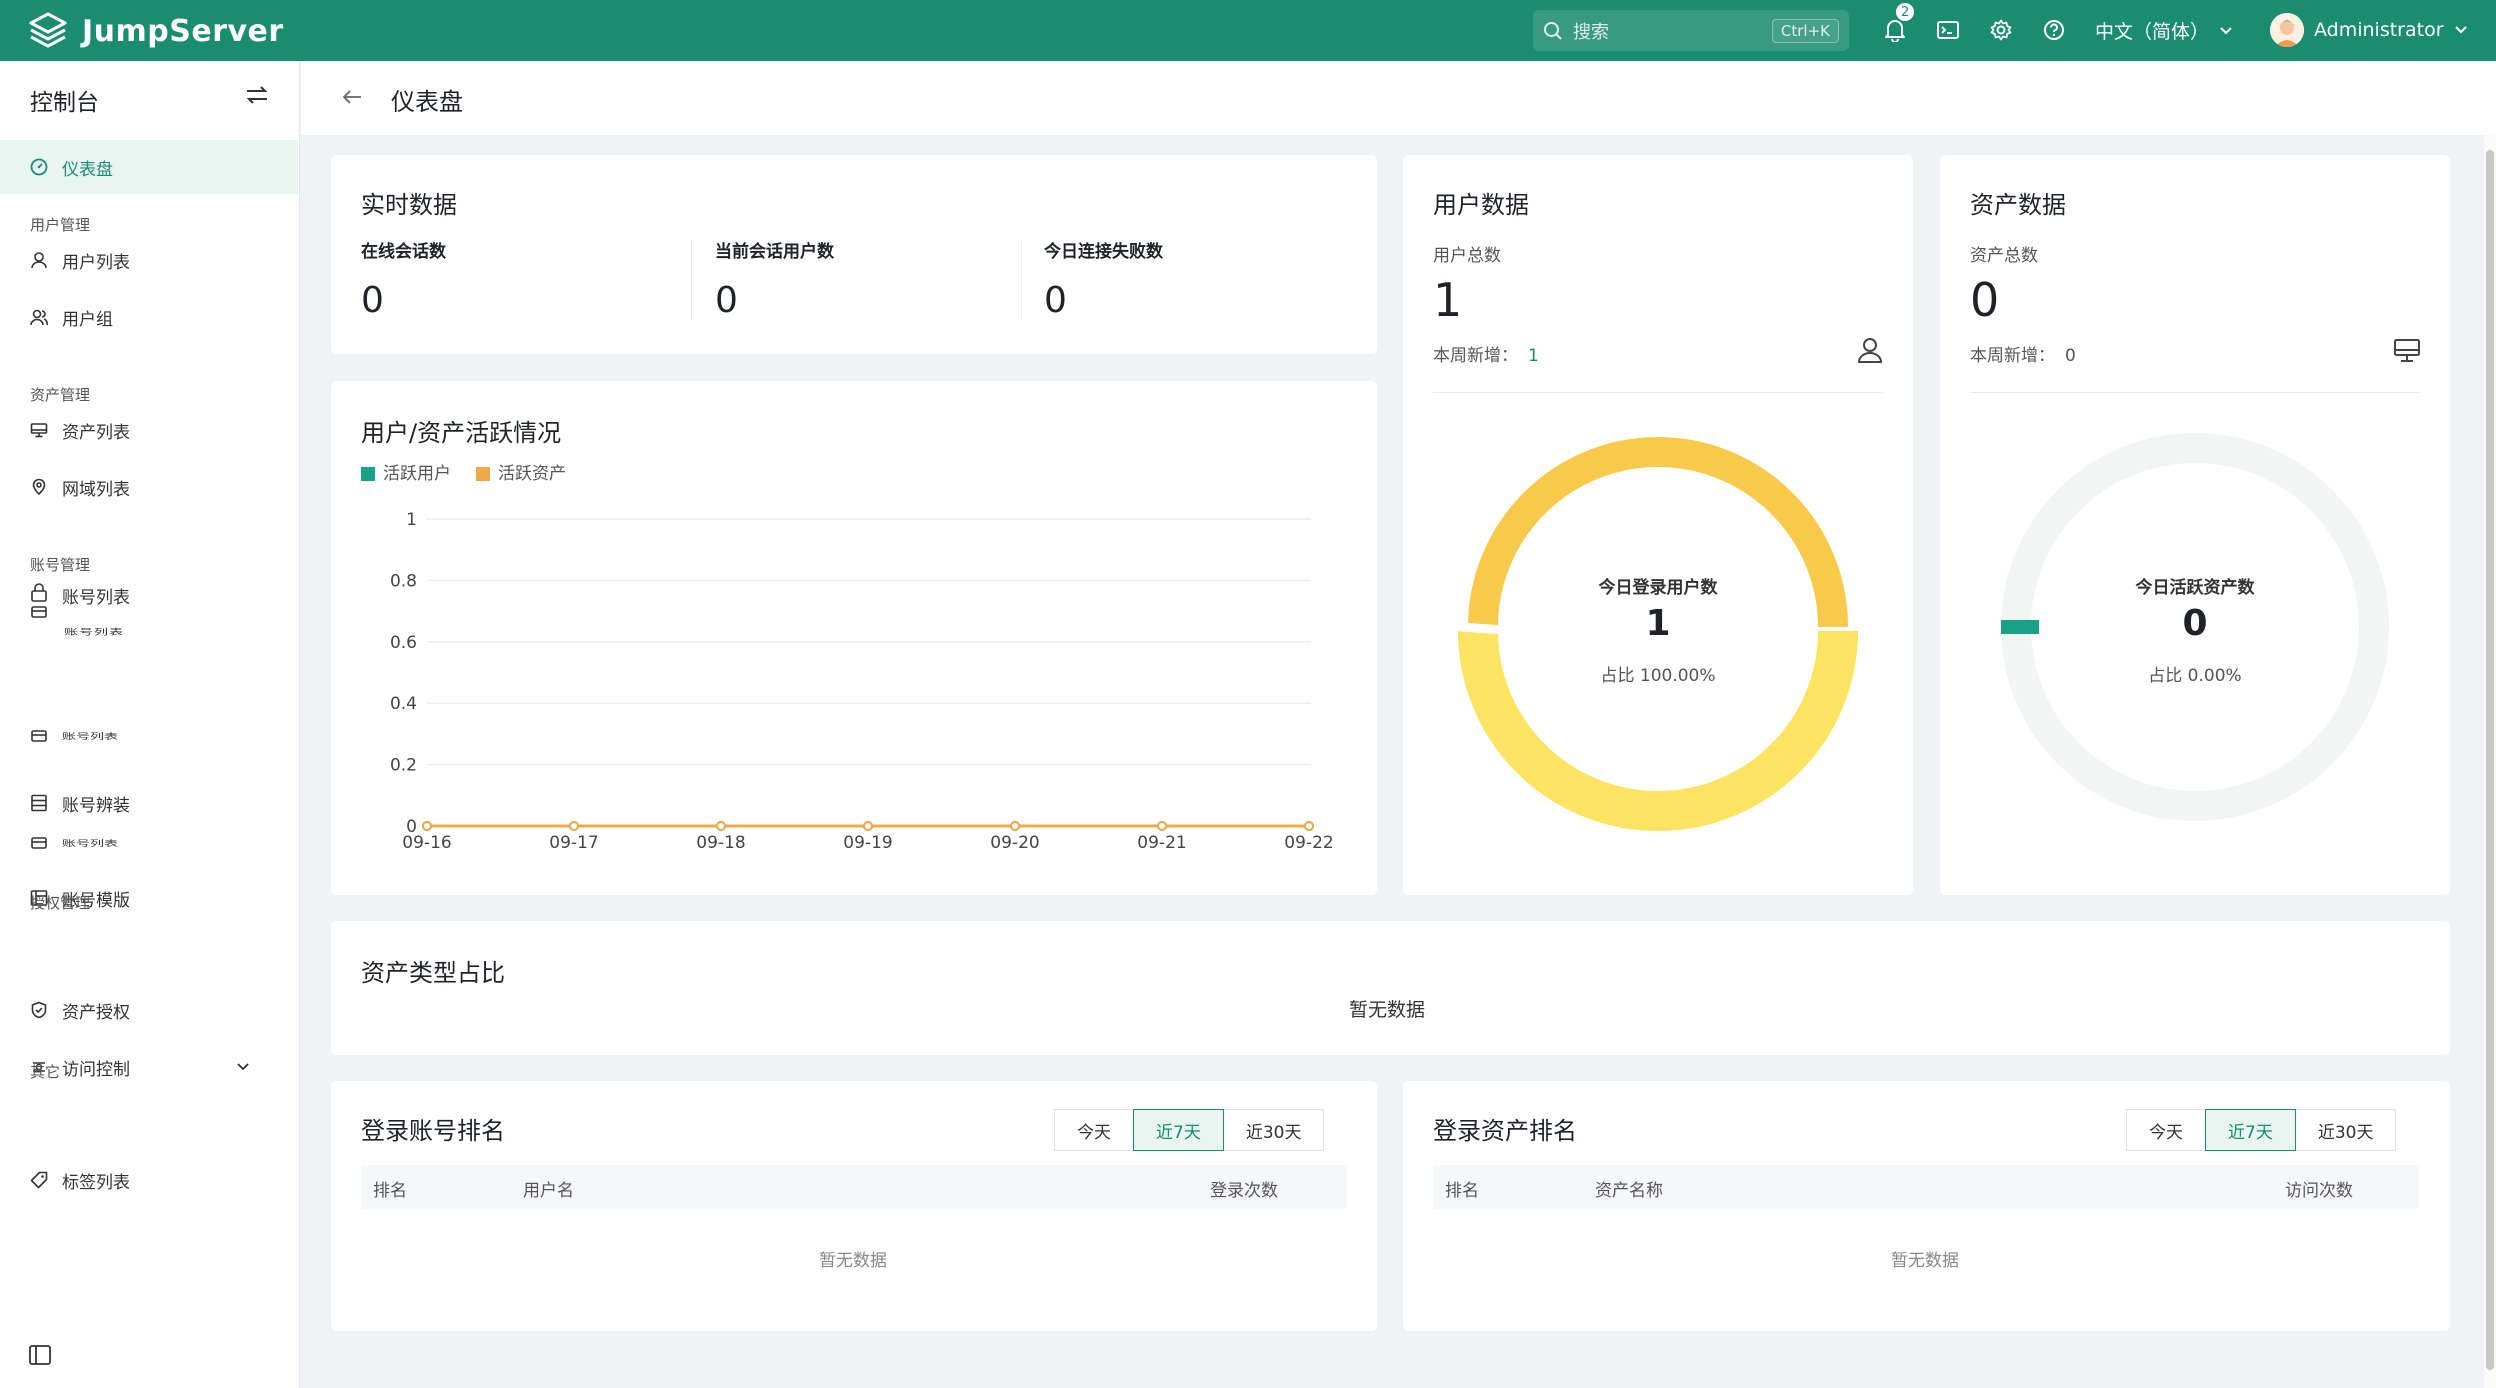  I want to click on sidebar-collapse-icon, so click(40, 1357).